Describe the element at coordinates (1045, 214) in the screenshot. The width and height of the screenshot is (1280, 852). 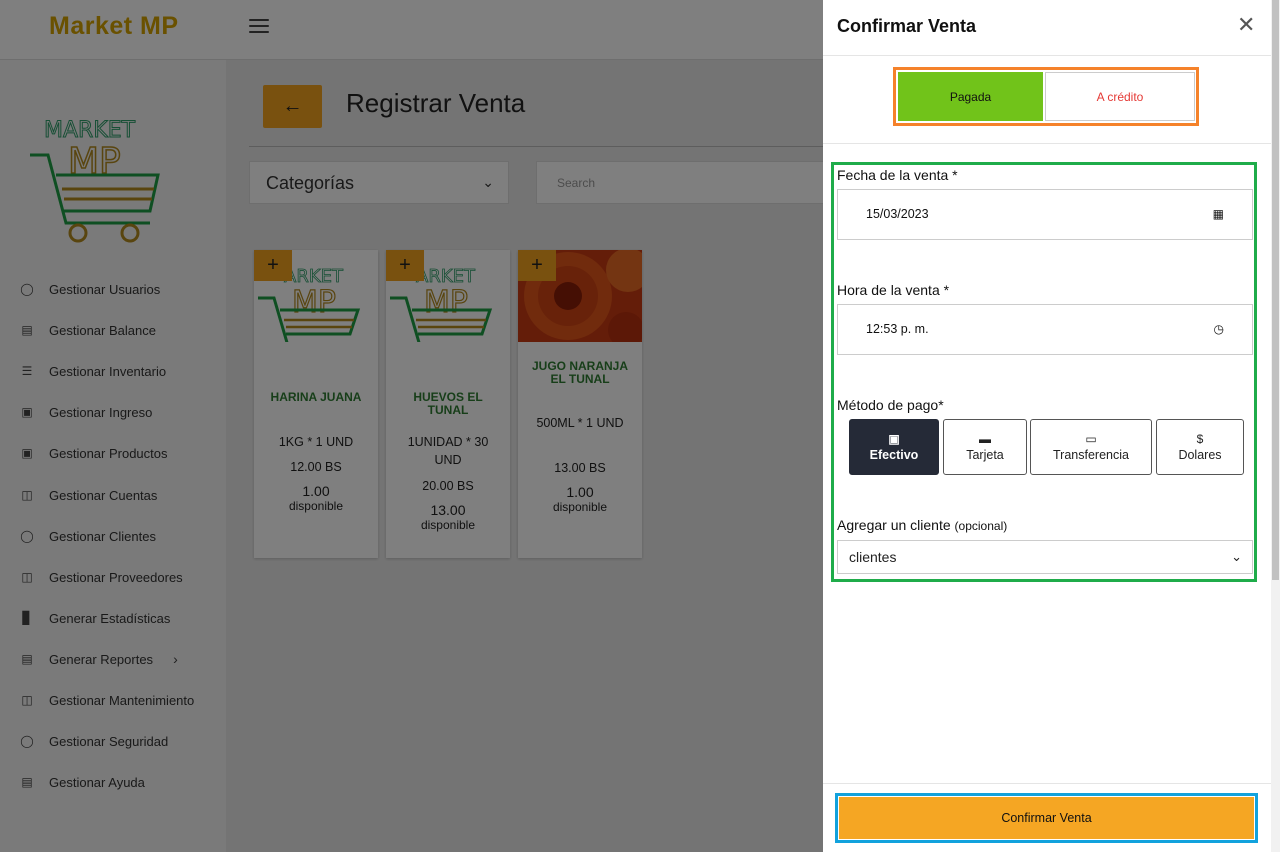
I see `date-field: 15/03/2023 ▦` at that location.